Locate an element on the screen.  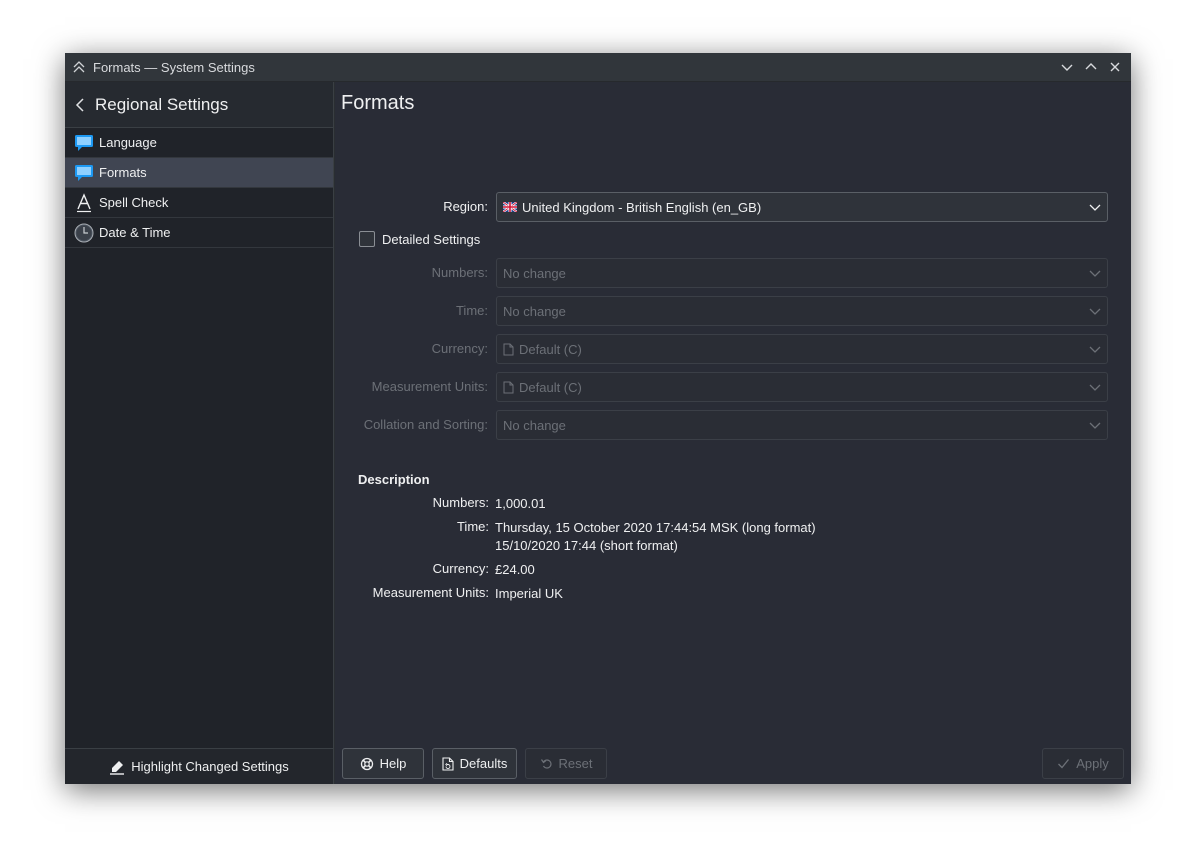
description-numbers-value: 1,000.01 is located at coordinates (520, 503).